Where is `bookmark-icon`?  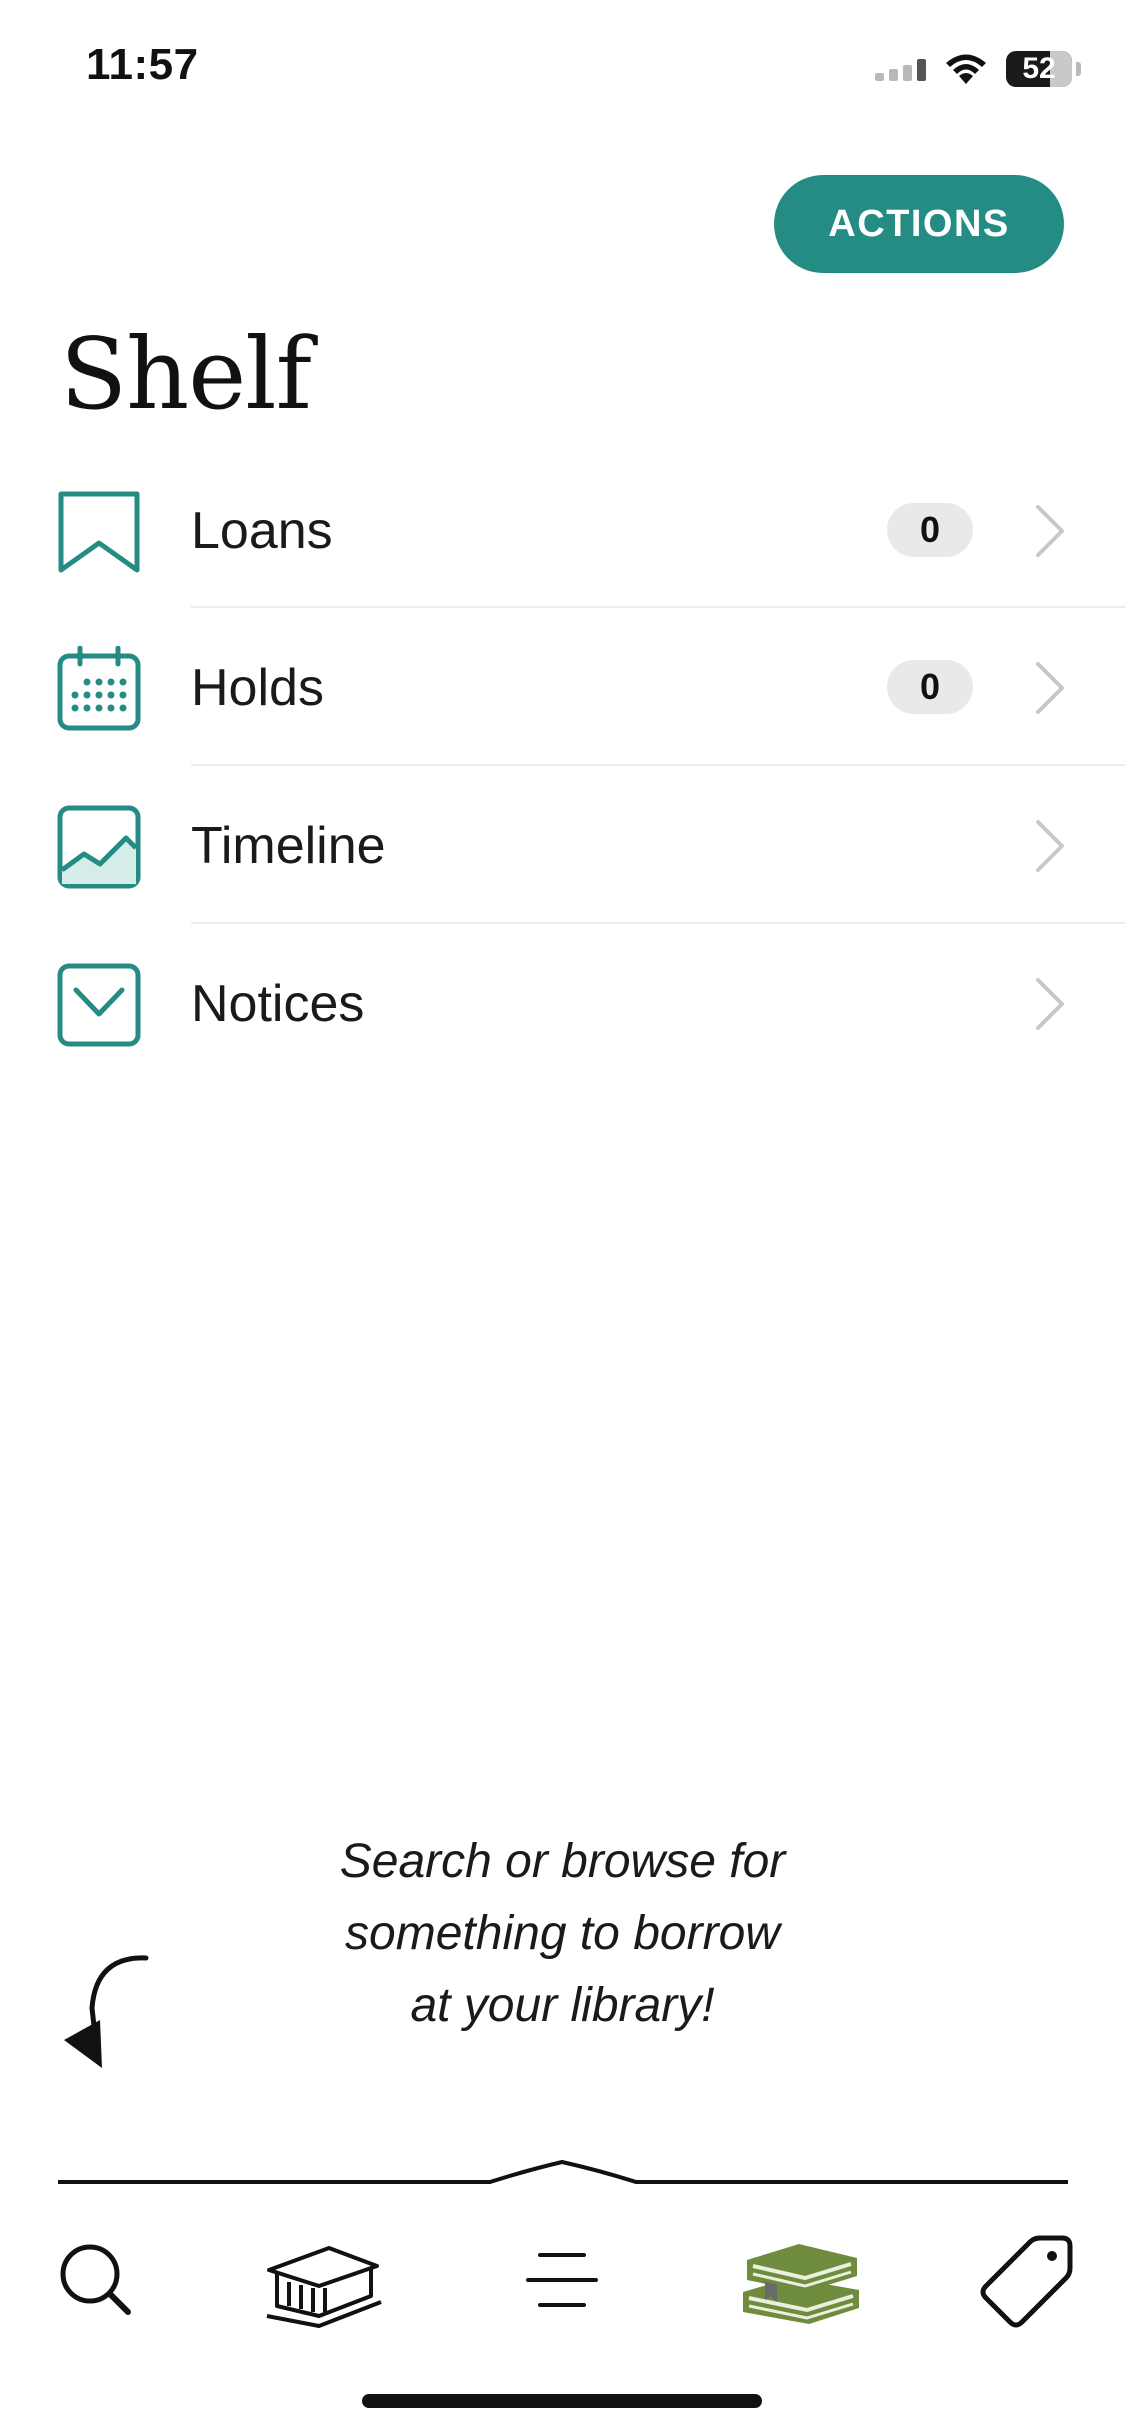
bookmark-icon is located at coordinates (99, 532).